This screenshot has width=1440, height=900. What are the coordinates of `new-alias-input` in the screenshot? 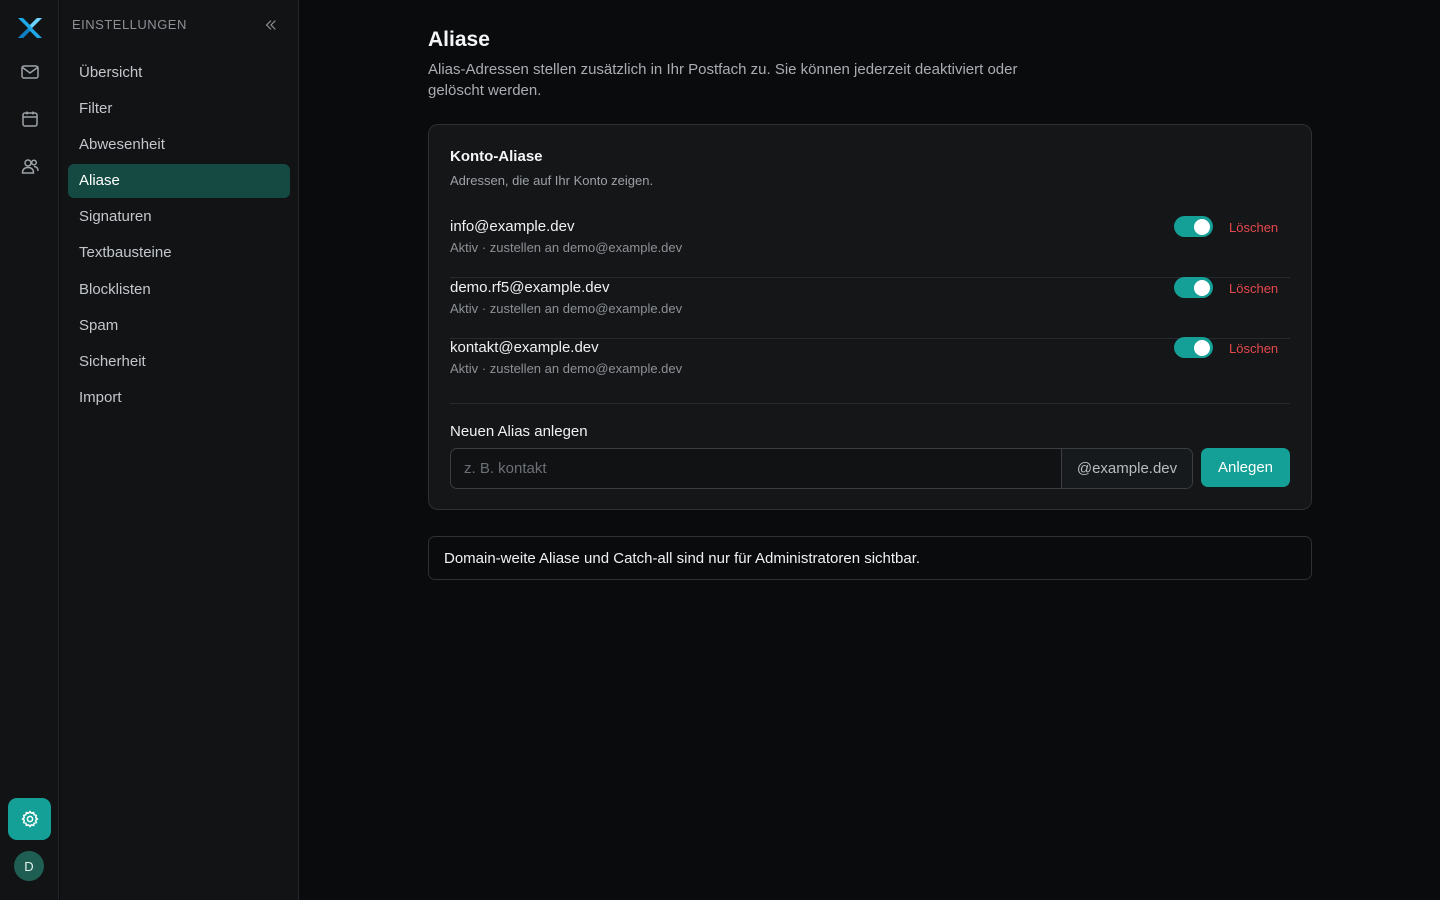 It's located at (756, 468).